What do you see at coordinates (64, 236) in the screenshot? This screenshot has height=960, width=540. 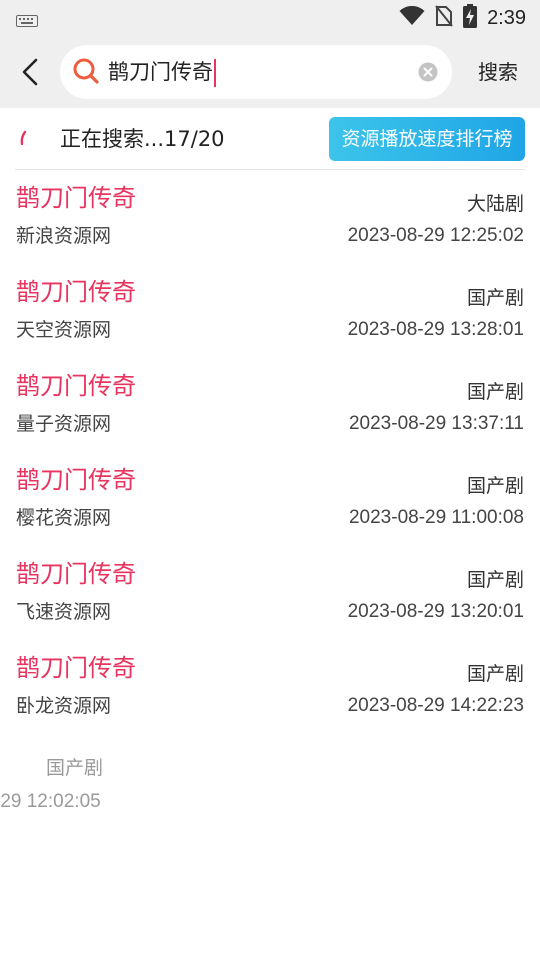 I see `result-source: 新浪资源网` at bounding box center [64, 236].